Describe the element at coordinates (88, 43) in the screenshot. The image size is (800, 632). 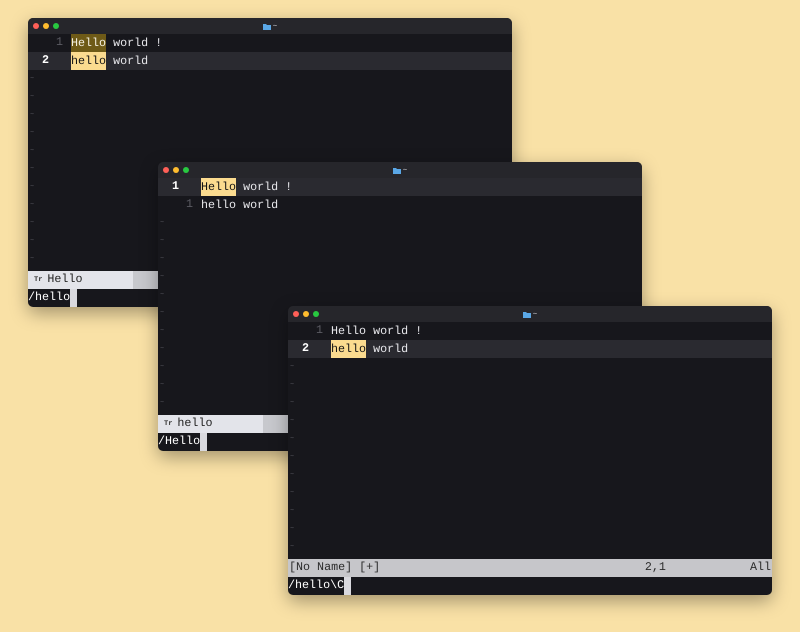
I see `search-match: Hello` at that location.